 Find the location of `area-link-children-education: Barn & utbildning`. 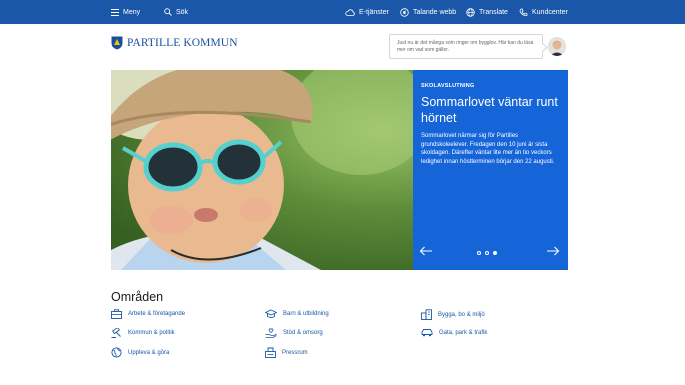

area-link-children-education: Barn & utbildning is located at coordinates (297, 314).